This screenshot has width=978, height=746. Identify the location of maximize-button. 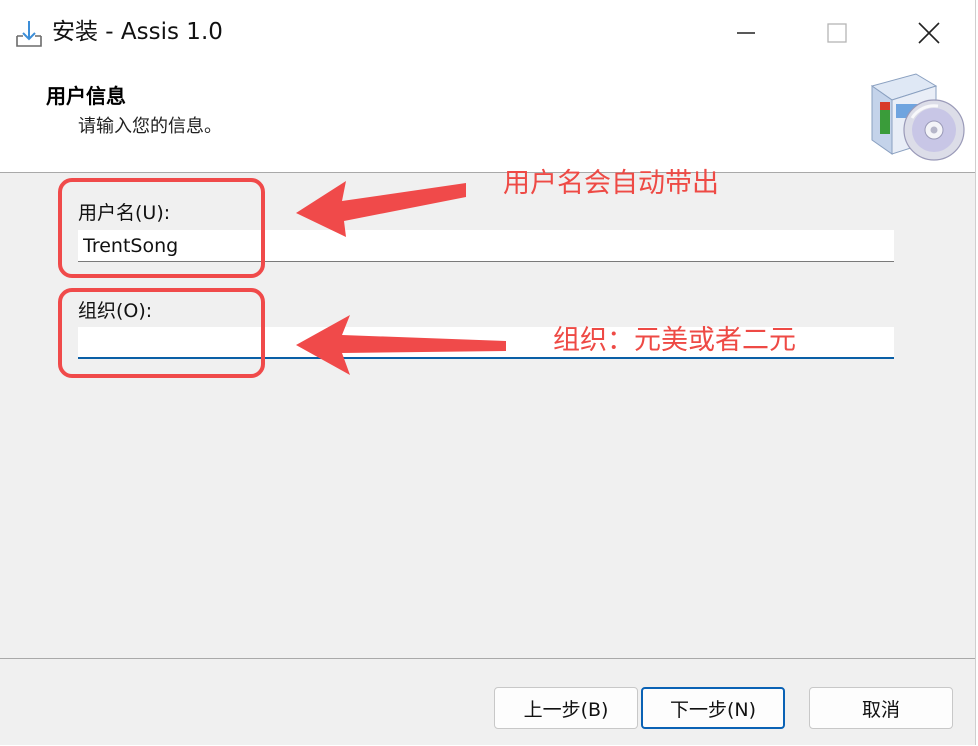
(836, 32).